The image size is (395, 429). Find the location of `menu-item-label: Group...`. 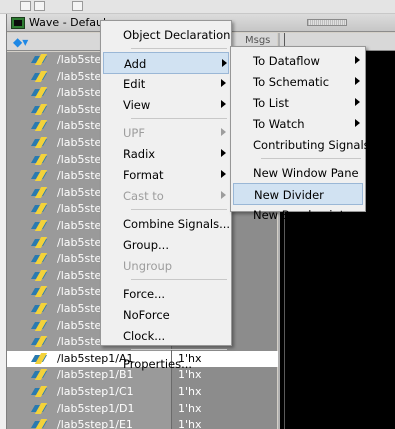

menu-item-label: Group... is located at coordinates (146, 245).